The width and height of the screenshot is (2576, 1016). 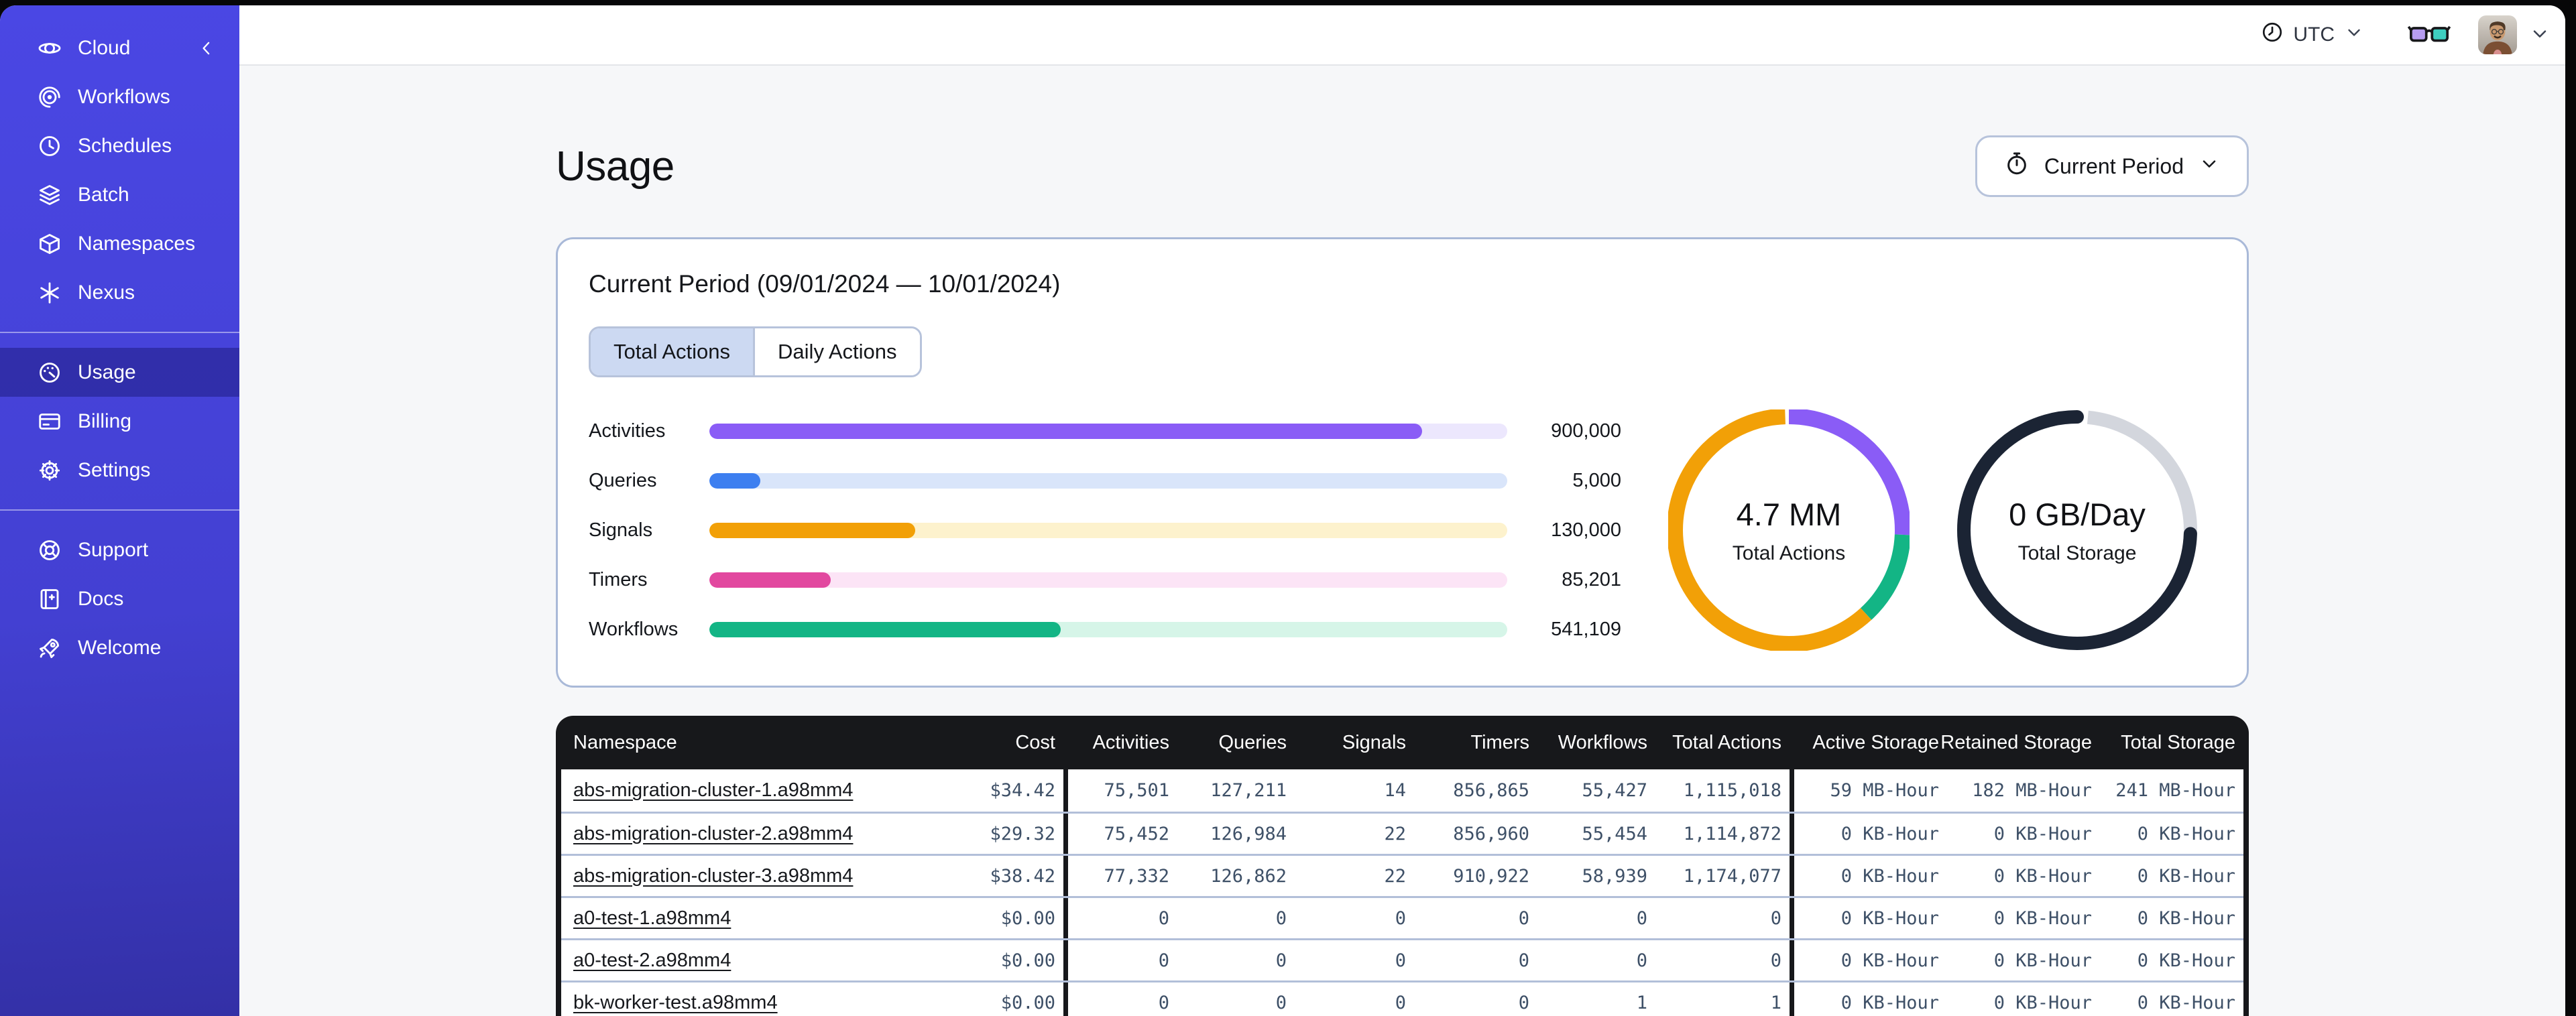 I want to click on sidebar-item-label: Docs, so click(x=101, y=598).